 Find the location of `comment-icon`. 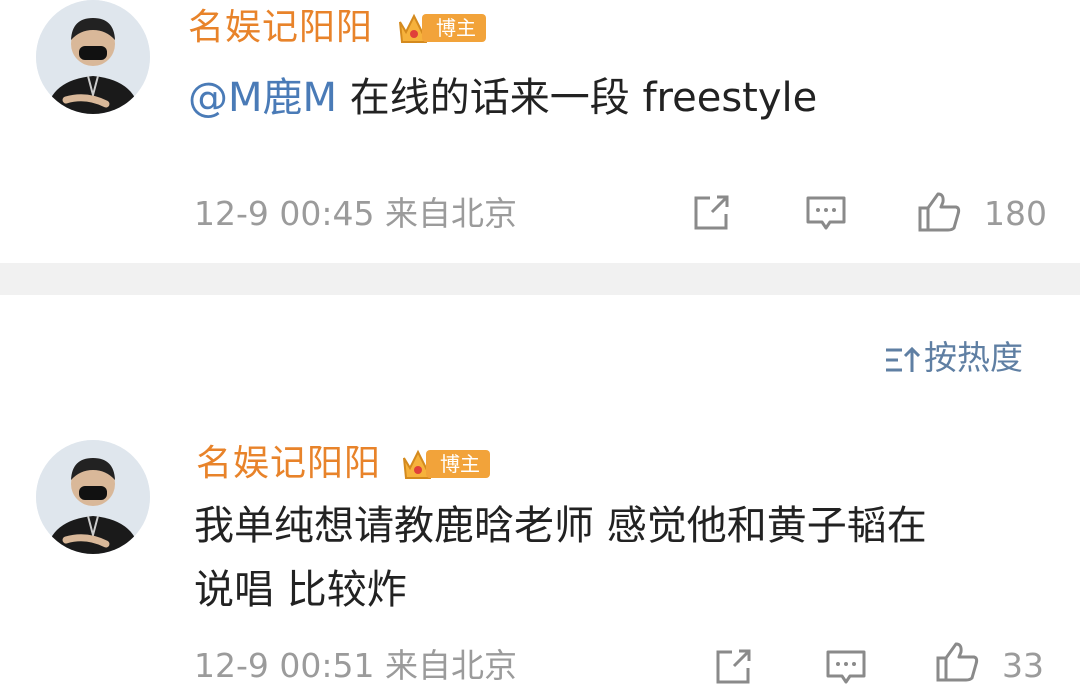

comment-icon is located at coordinates (846, 667).